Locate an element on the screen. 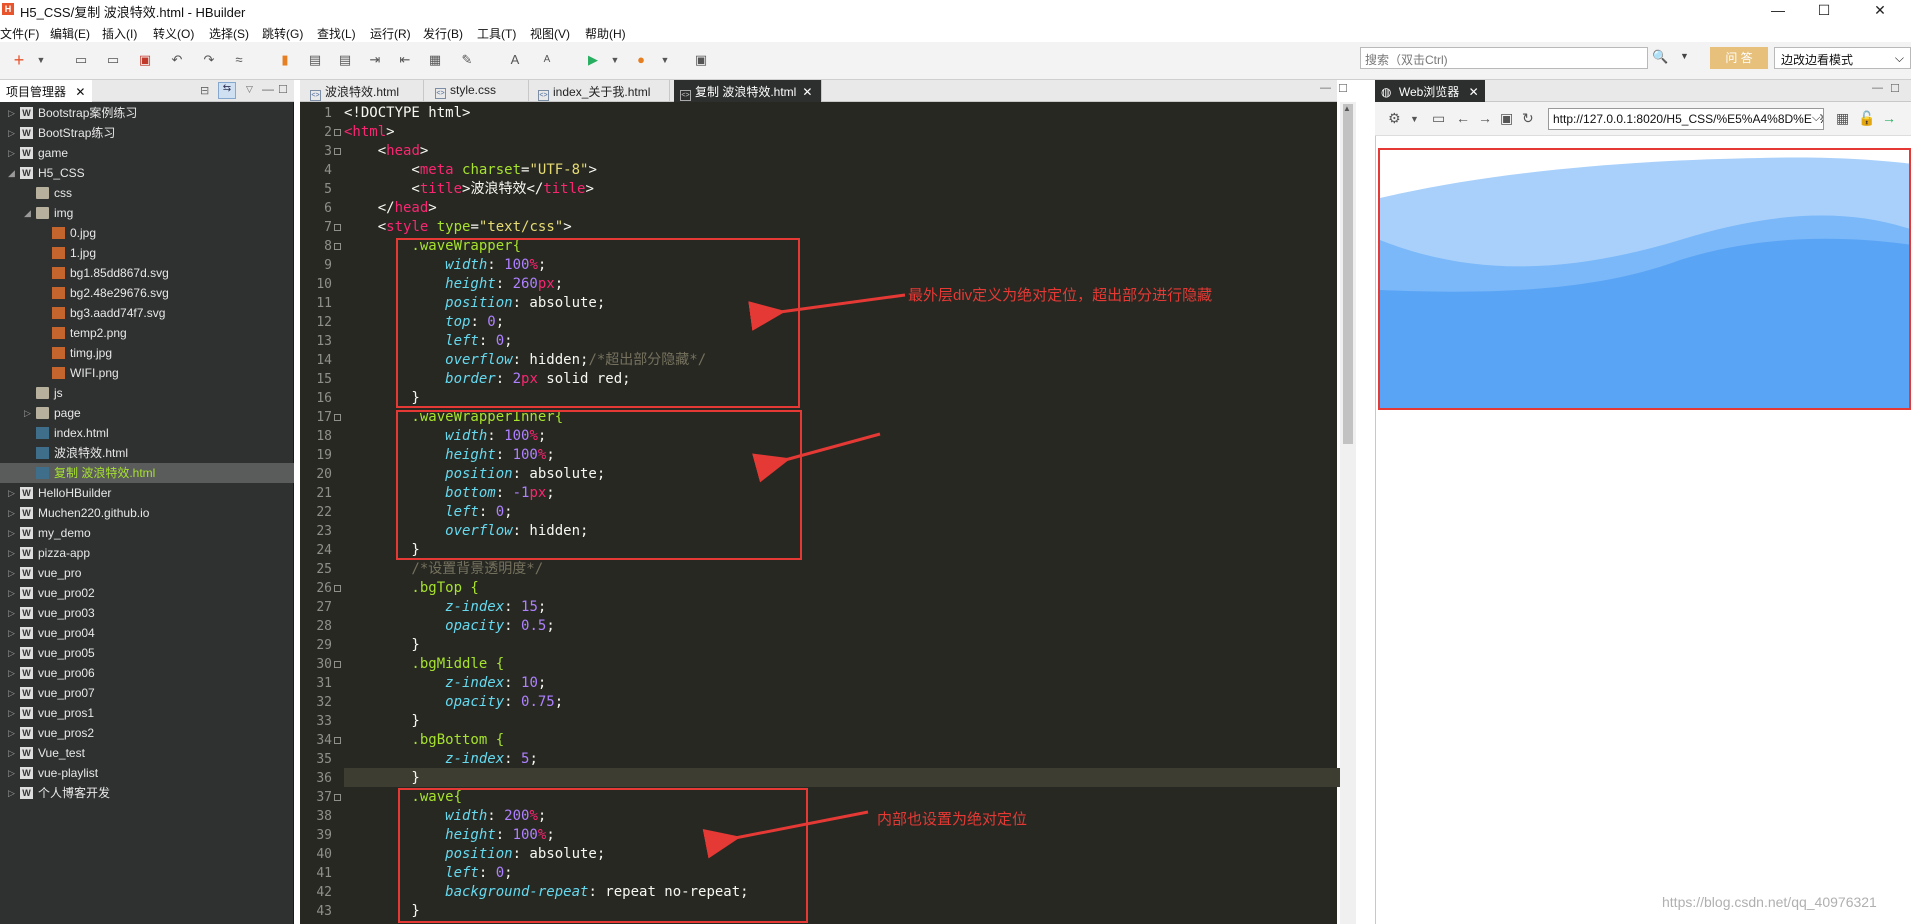 This screenshot has height=924, width=1911. collapse-arrow-icon: ◢ is located at coordinates (27, 213).